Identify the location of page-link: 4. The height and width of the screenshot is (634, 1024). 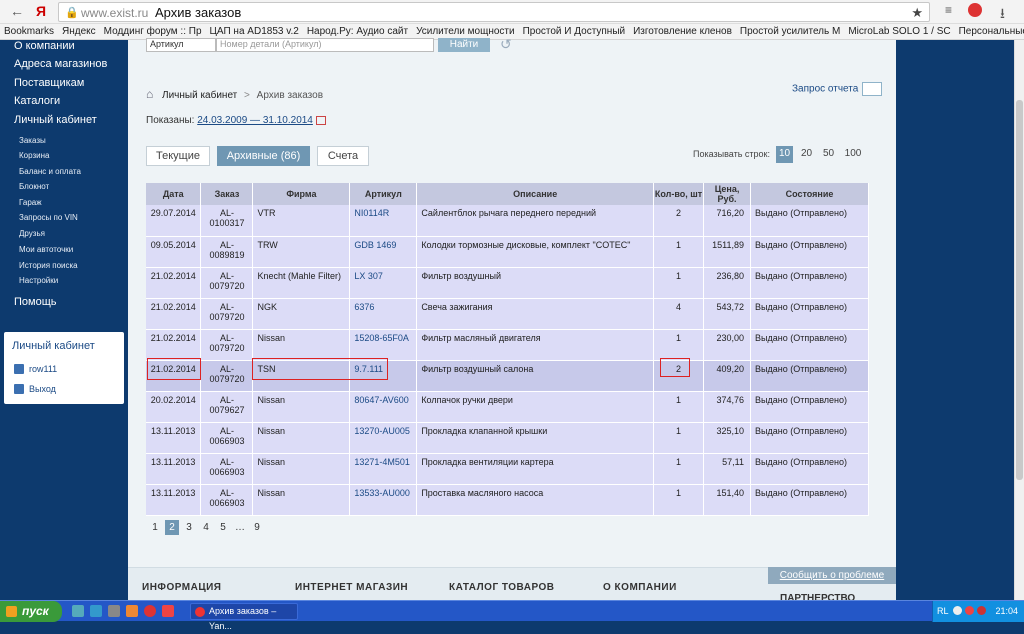
(206, 527).